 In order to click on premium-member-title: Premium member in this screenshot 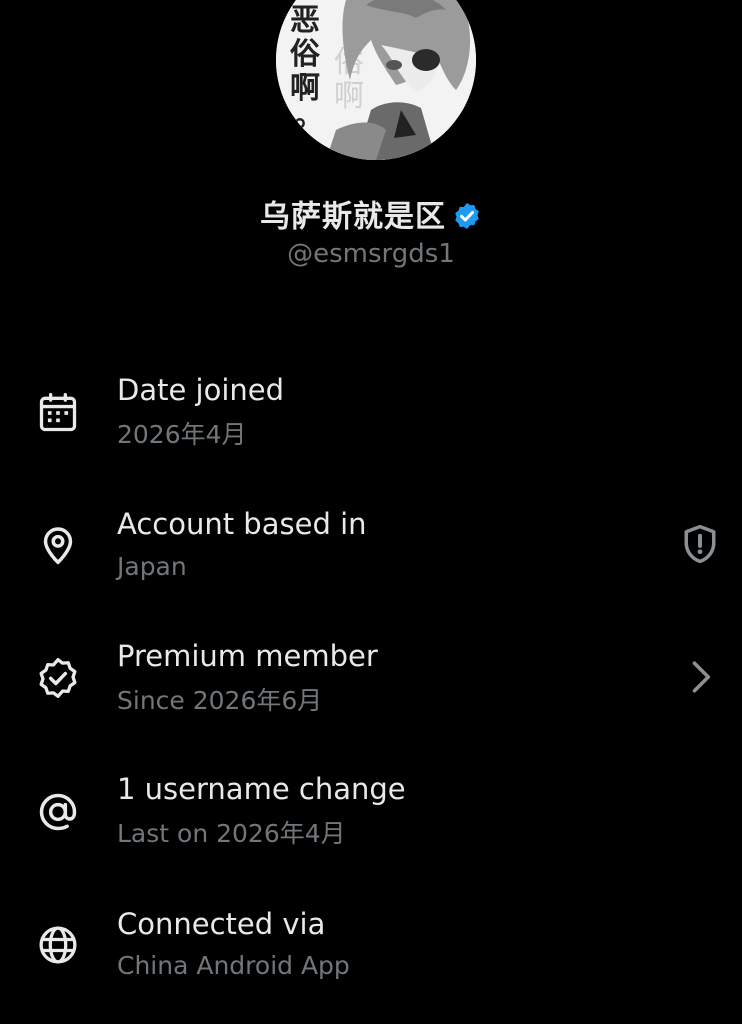, I will do `click(247, 656)`.